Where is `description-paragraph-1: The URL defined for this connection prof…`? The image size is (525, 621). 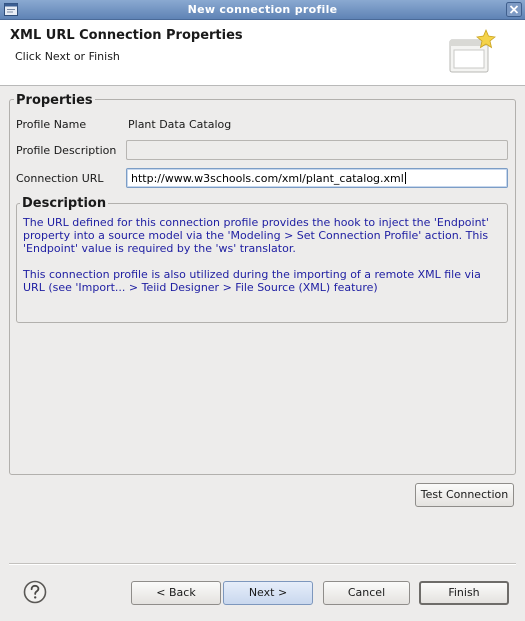 description-paragraph-1: The URL defined for this connection prof… is located at coordinates (256, 235).